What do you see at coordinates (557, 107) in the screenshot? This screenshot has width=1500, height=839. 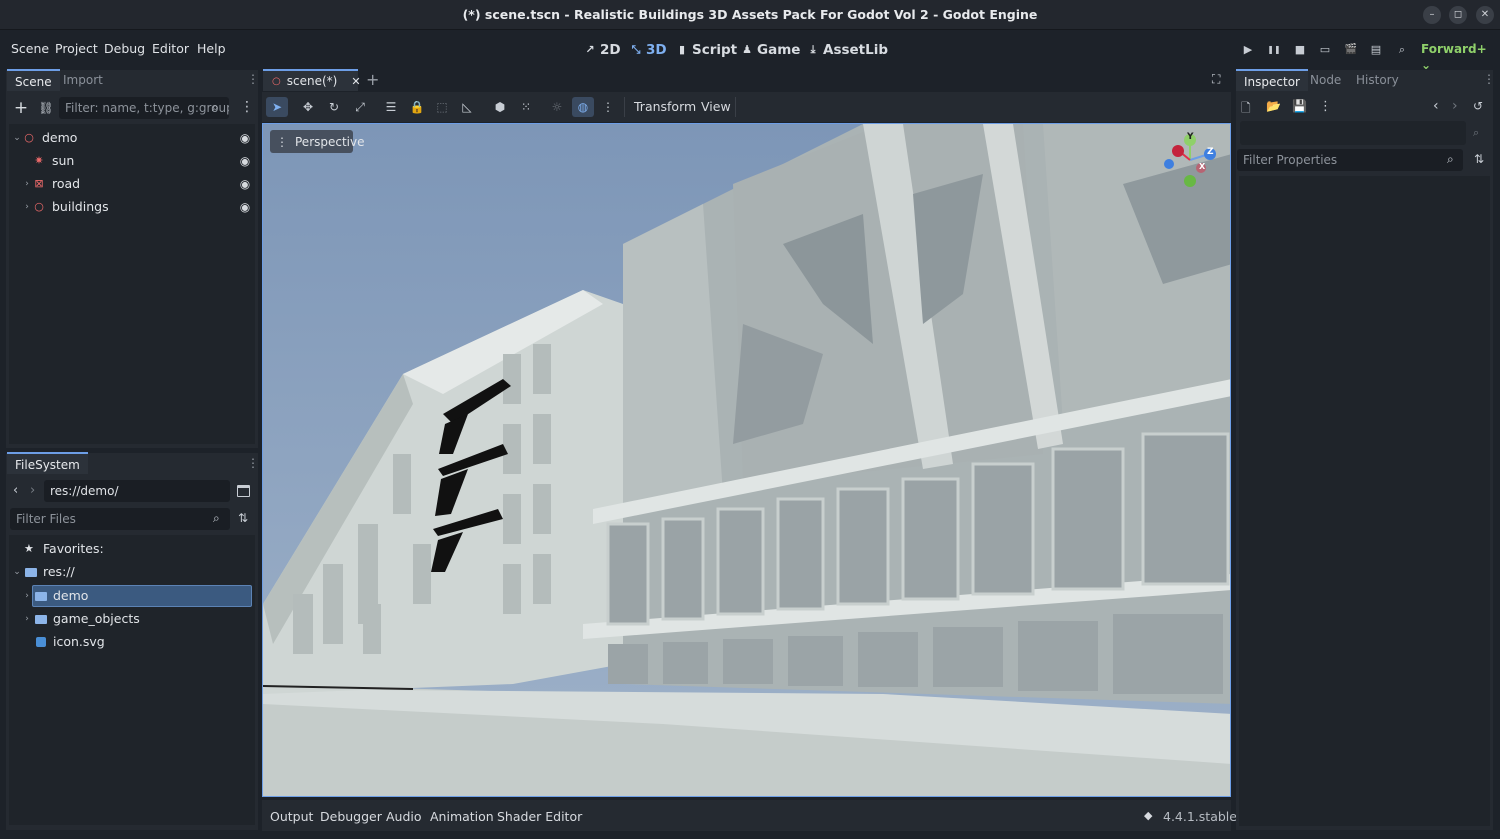 I see `sun-preview-icon: ☼` at bounding box center [557, 107].